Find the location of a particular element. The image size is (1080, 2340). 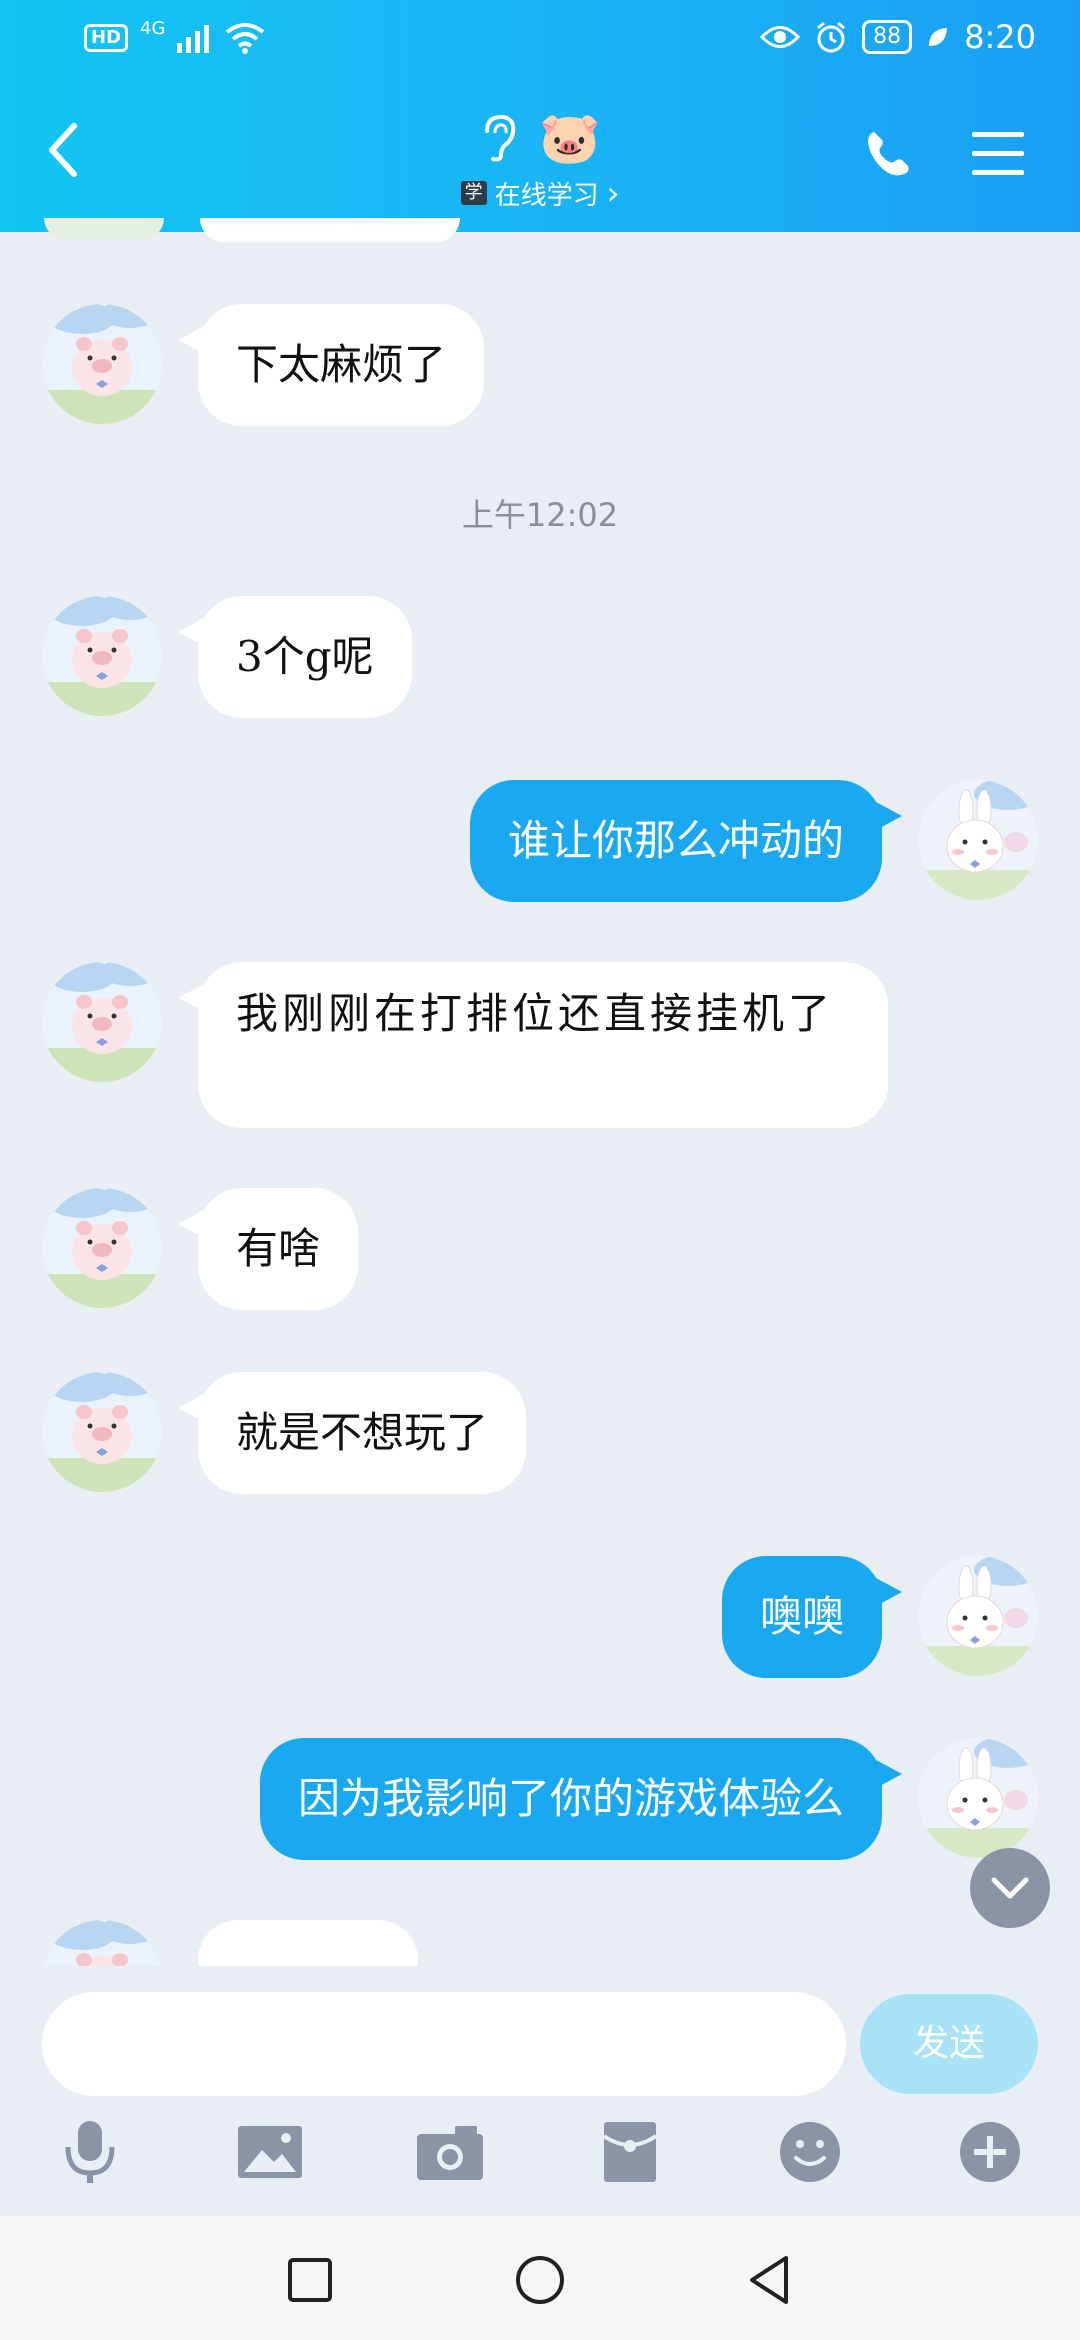

leaf-icon is located at coordinates (938, 37).